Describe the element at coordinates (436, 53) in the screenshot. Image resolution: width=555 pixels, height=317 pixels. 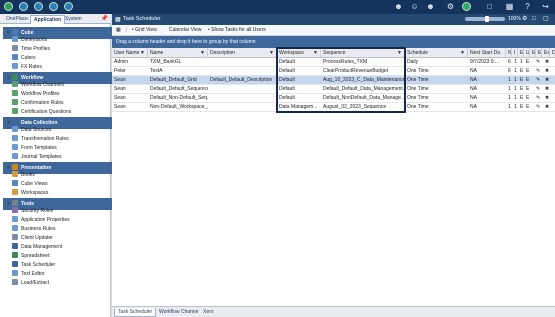
I see `column-schedule: Schedule ▼` at that location.